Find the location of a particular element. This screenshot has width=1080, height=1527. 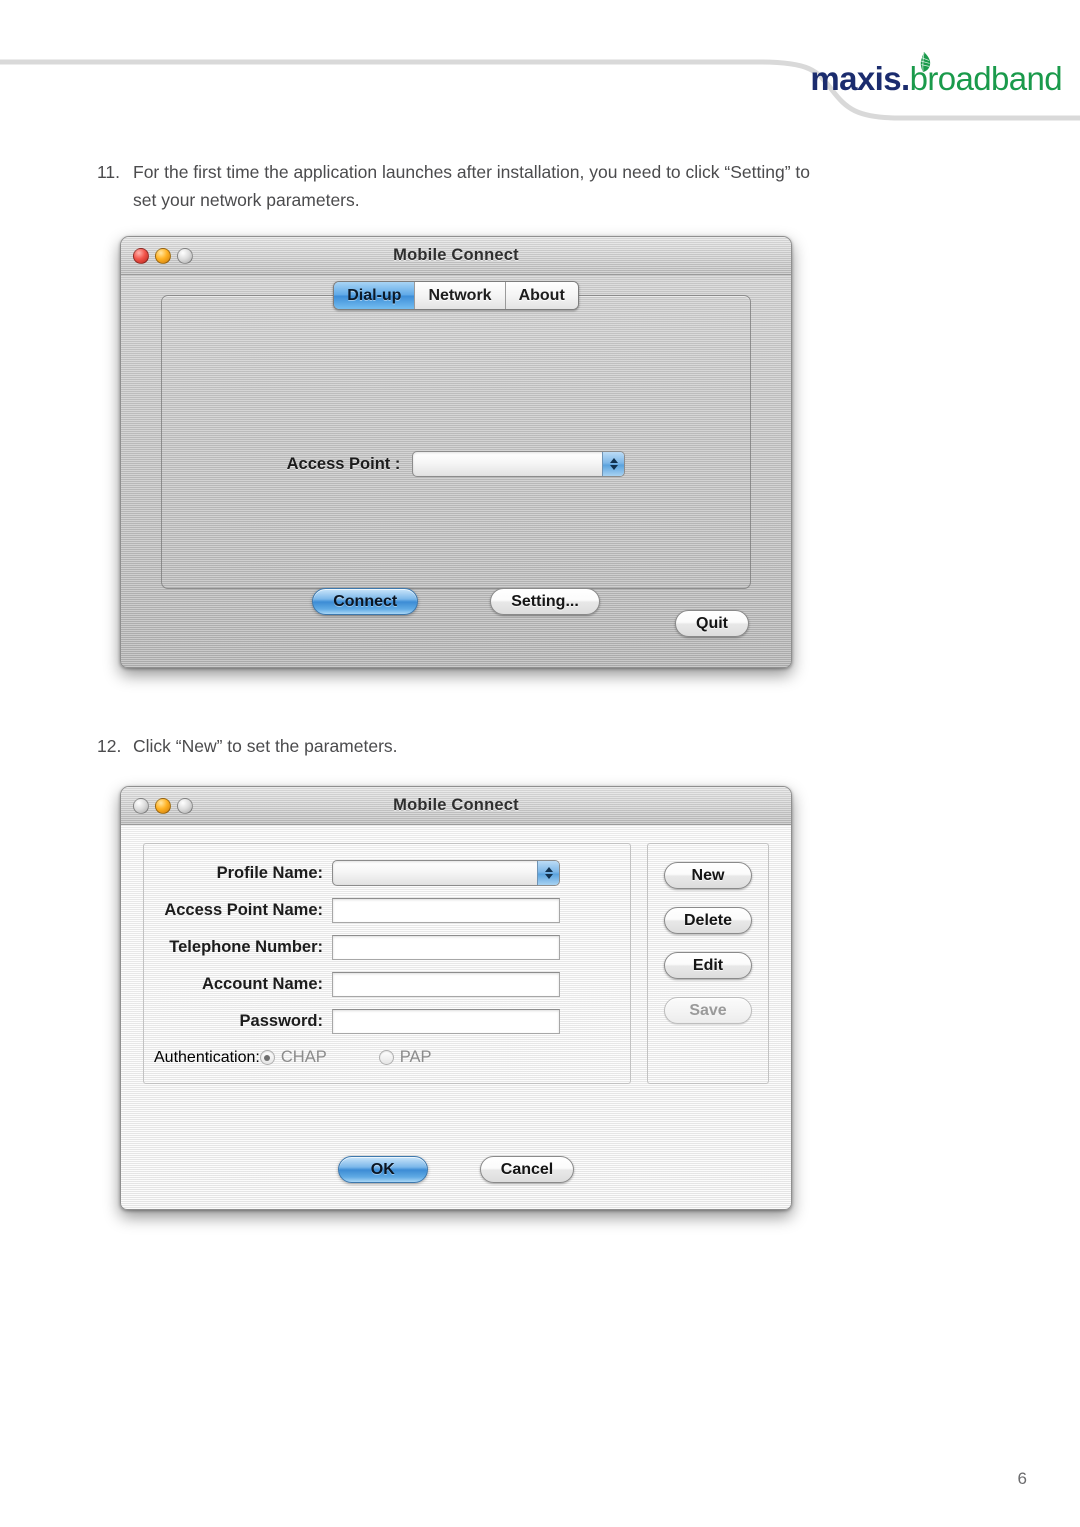

radio-pap: PAP is located at coordinates (405, 1057).